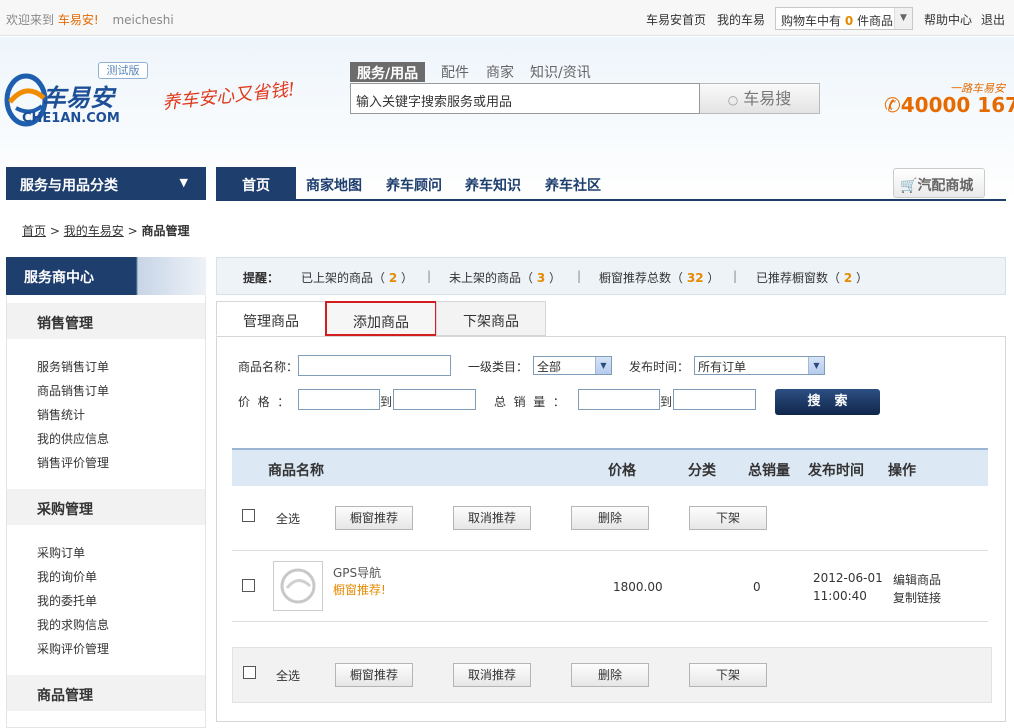 The width and height of the screenshot is (1014, 728). Describe the element at coordinates (792, 278) in the screenshot. I see `reminder-window-used-text: 已推荐橱窗数` at that location.